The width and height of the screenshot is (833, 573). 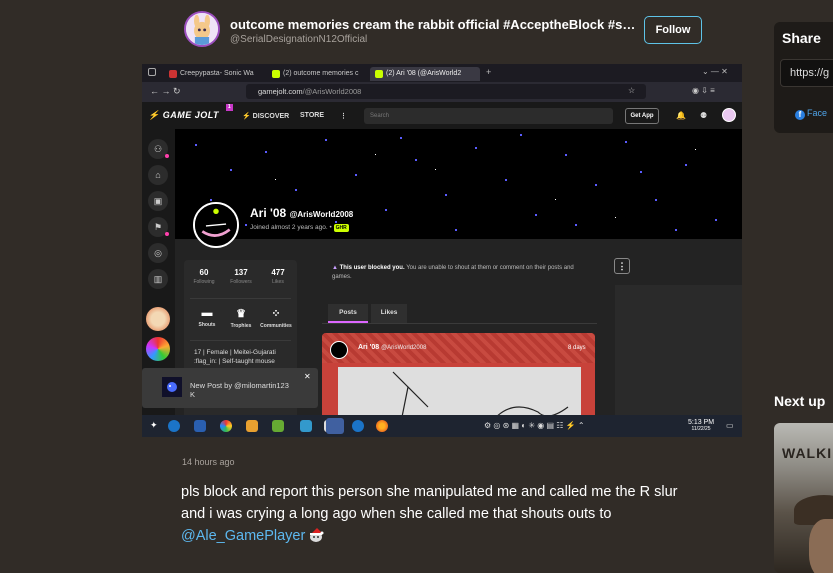 What do you see at coordinates (704, 115) in the screenshot?
I see `friends-icon: ⚉` at bounding box center [704, 115].